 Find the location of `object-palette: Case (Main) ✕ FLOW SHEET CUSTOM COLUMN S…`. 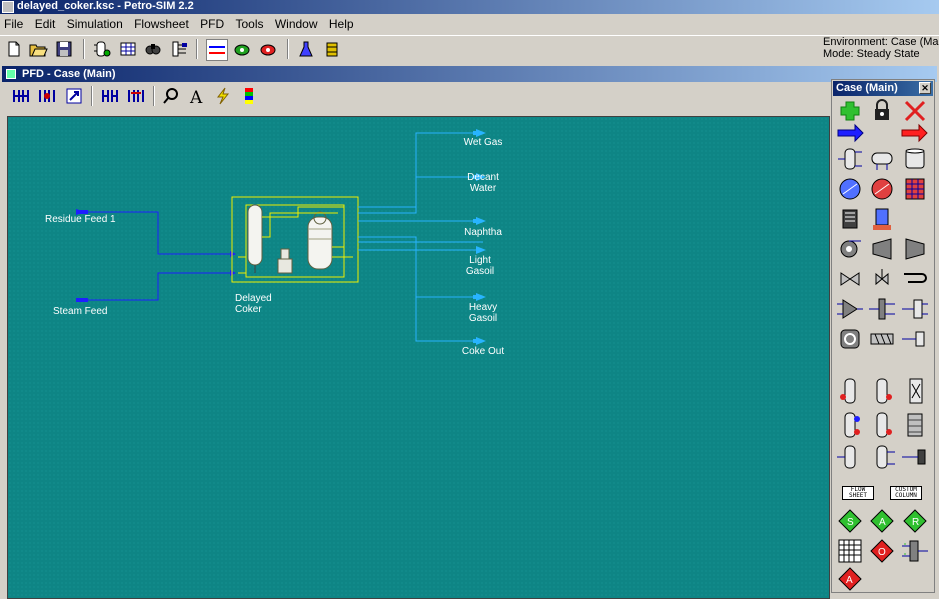

object-palette: Case (Main) ✕ FLOW SHEET CUSTOM COLUMN S… is located at coordinates (883, 336).